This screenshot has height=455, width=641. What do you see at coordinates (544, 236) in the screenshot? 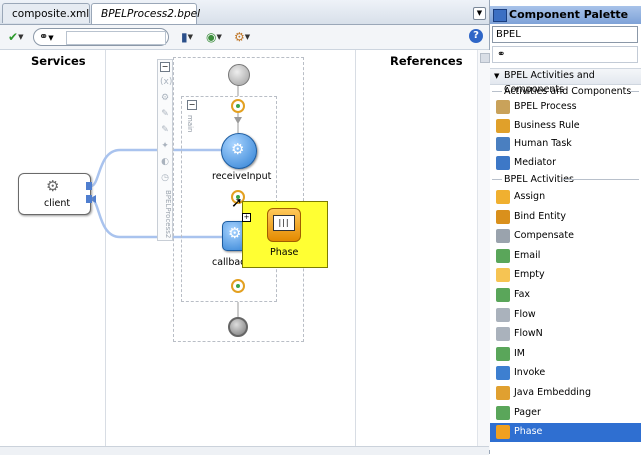
I see `palette-item-label: Compensate` at bounding box center [544, 236].